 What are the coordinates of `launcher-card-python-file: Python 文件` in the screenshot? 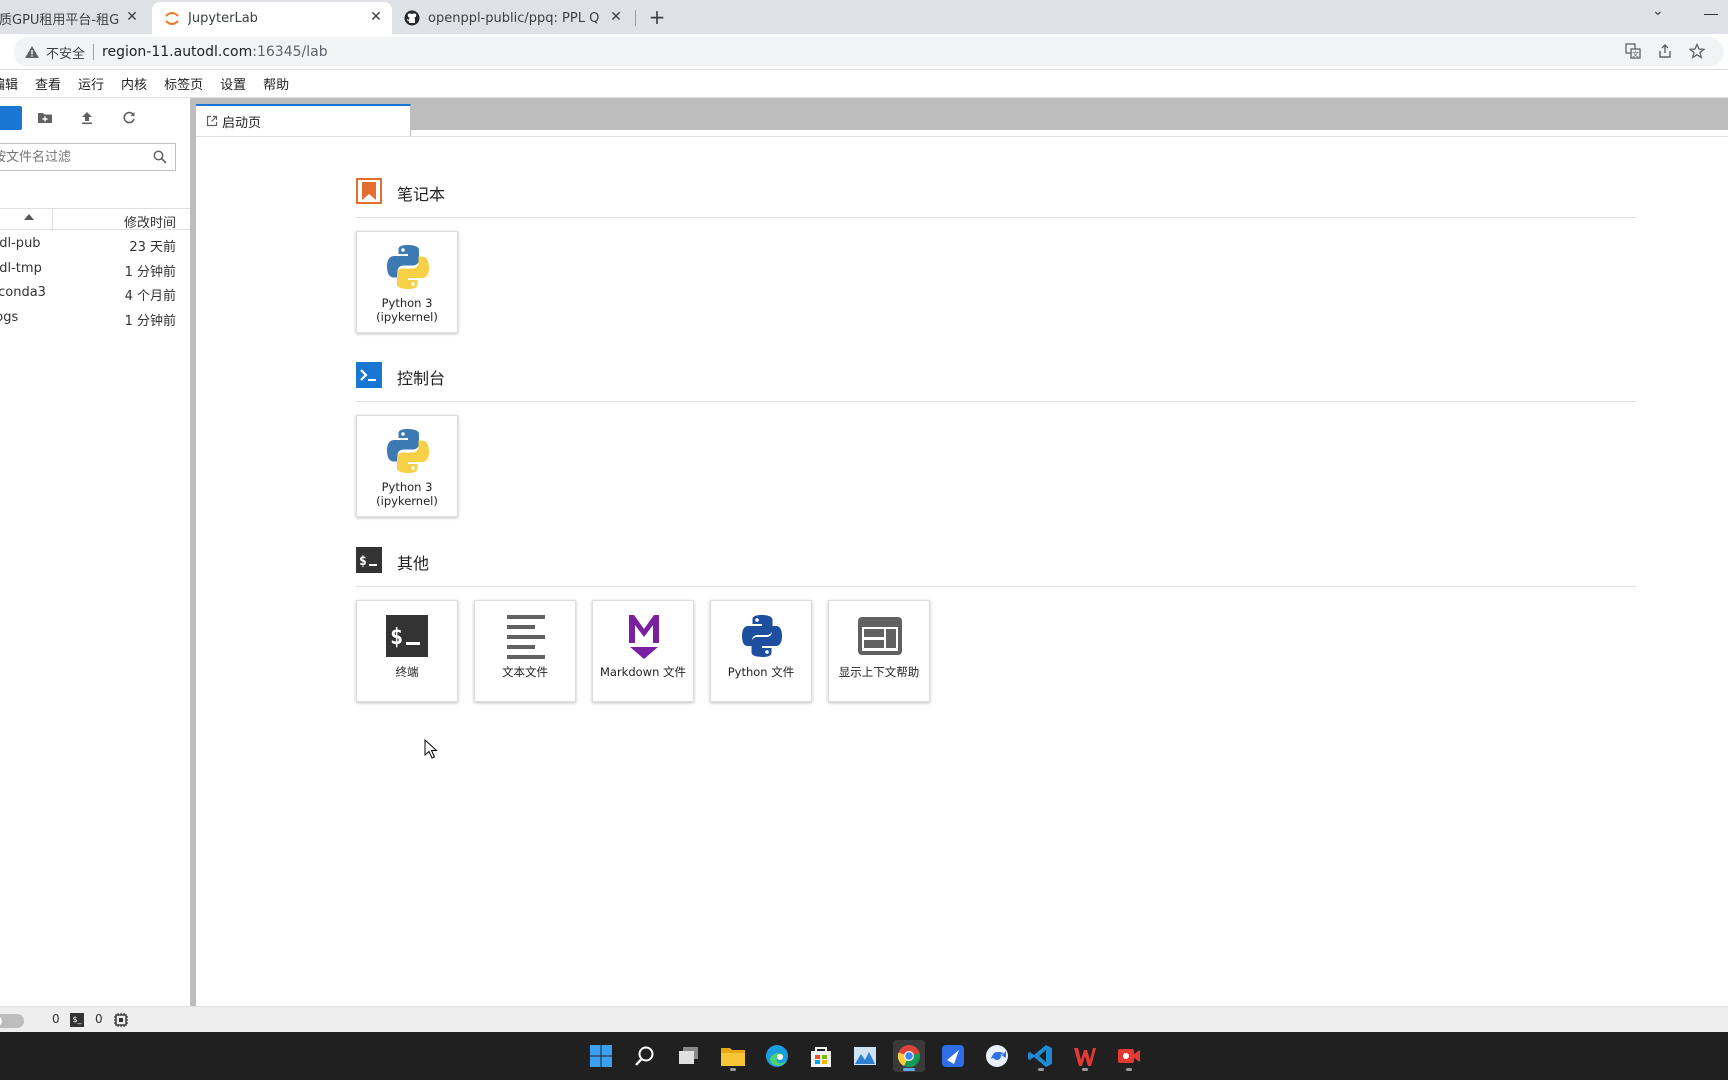 It's located at (761, 651).